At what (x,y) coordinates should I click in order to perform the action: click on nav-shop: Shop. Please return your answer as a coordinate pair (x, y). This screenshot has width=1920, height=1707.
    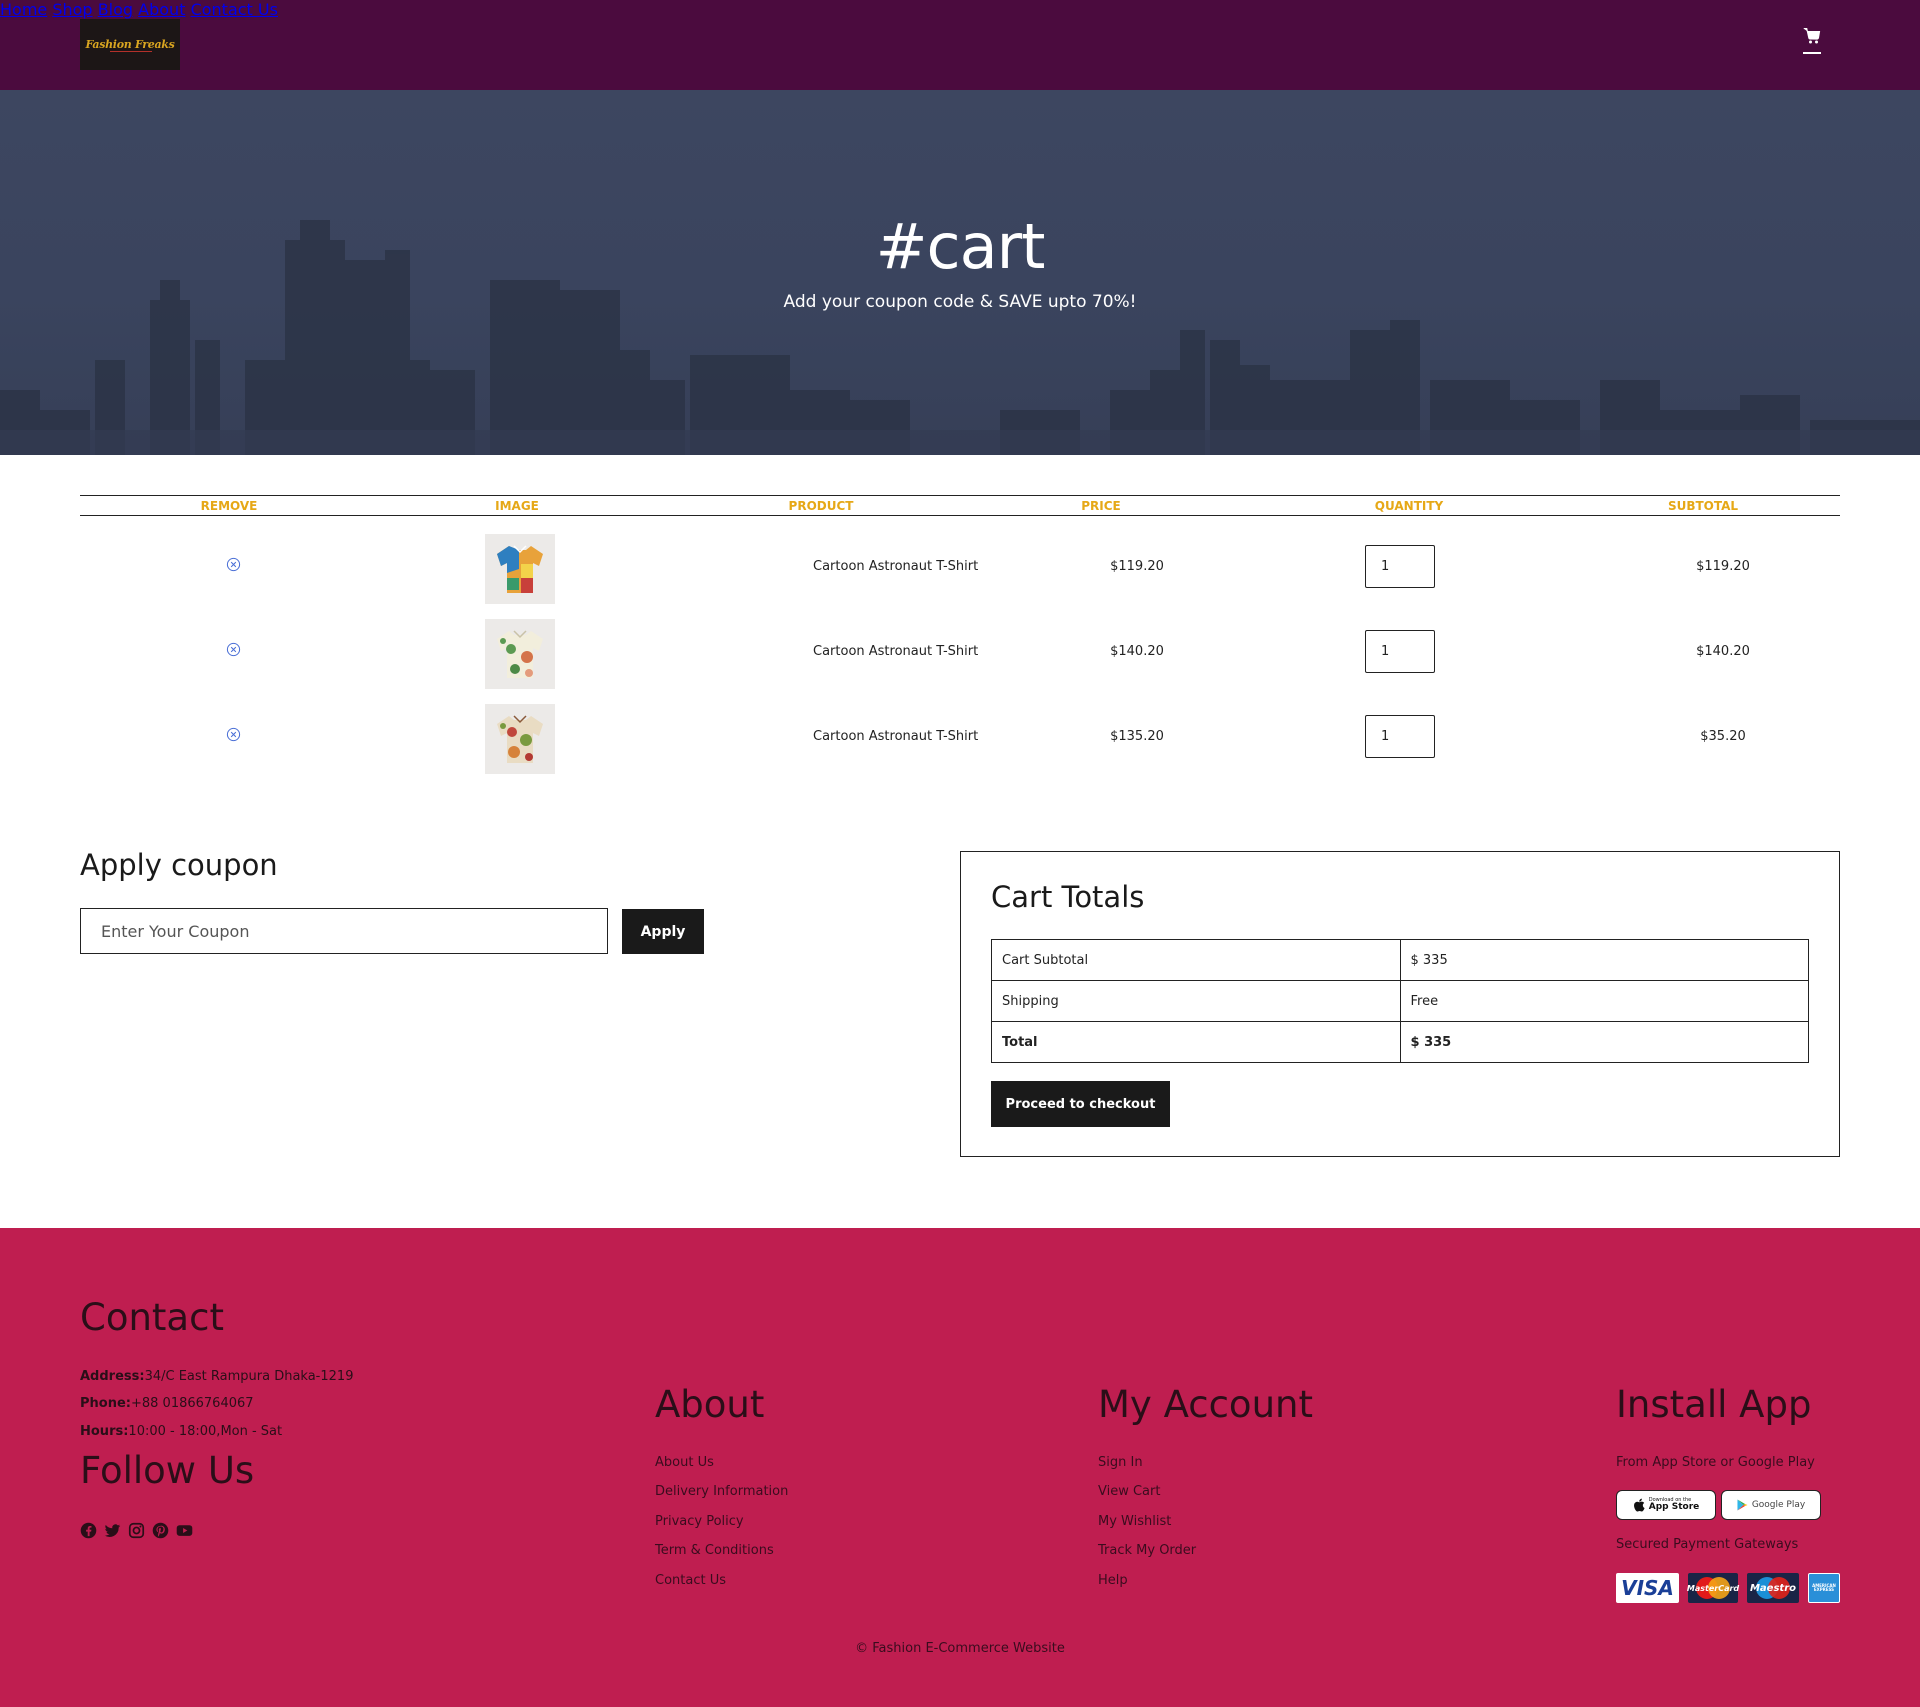
    Looking at the image, I should click on (72, 9).